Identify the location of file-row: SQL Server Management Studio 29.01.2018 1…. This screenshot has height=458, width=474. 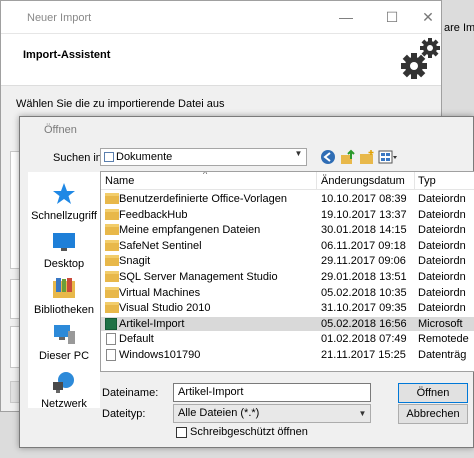
(287, 277).